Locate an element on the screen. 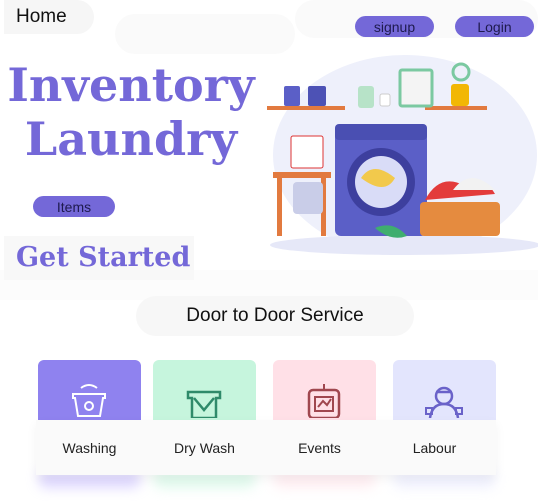 Image resolution: width=538 pixels, height=501 pixels. service-label-events: Events is located at coordinates (319, 448).